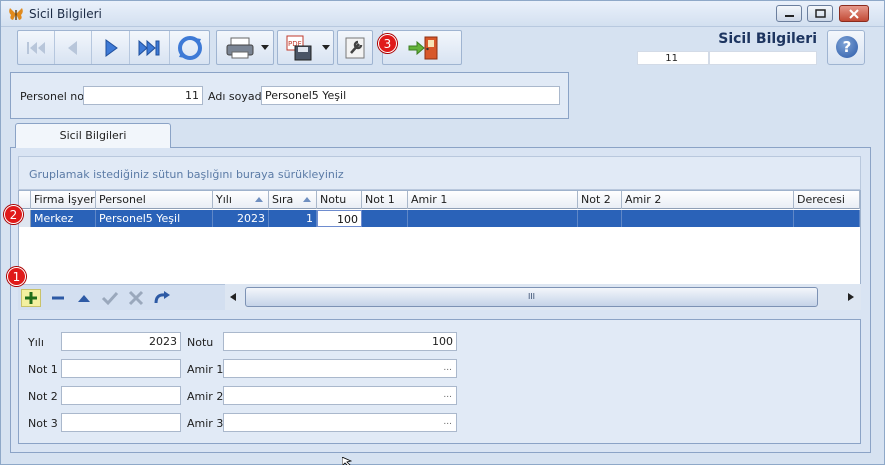 This screenshot has height=465, width=885. What do you see at coordinates (63, 200) in the screenshot?
I see `column-header-firma: Firma İşyeri` at bounding box center [63, 200].